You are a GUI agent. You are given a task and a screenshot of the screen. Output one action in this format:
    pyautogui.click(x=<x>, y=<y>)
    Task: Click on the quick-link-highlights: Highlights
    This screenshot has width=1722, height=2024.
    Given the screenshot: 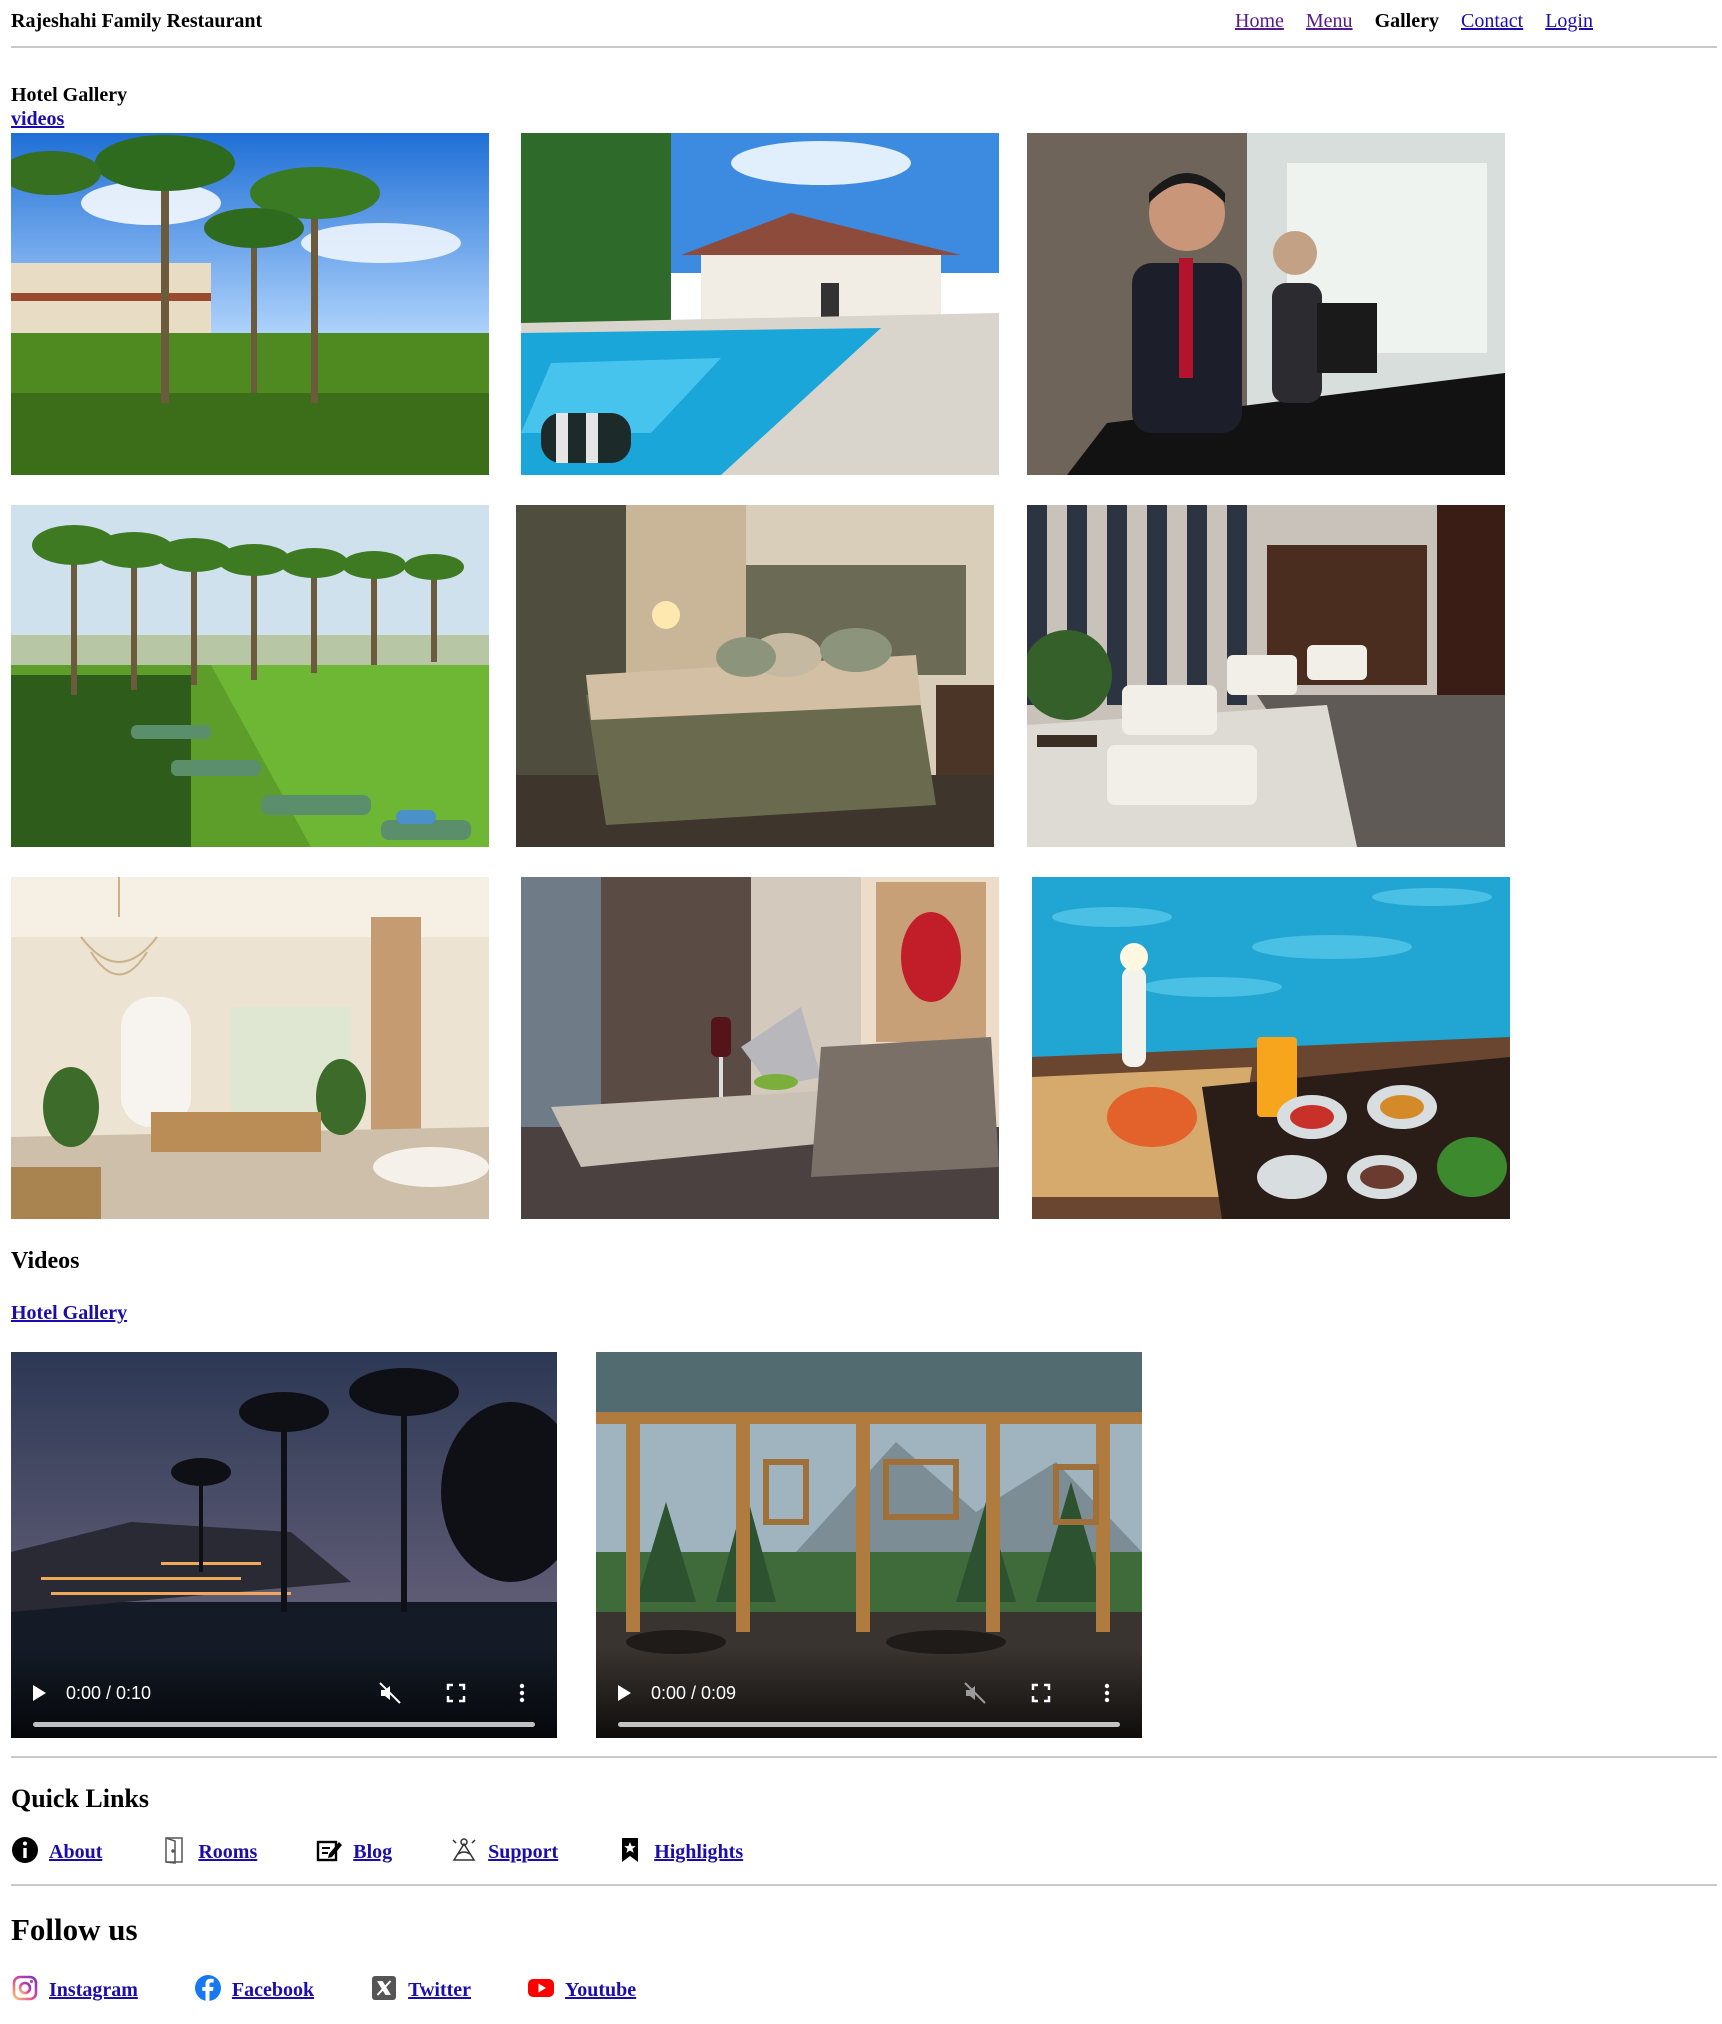 What is the action you would take?
    pyautogui.click(x=679, y=1850)
    